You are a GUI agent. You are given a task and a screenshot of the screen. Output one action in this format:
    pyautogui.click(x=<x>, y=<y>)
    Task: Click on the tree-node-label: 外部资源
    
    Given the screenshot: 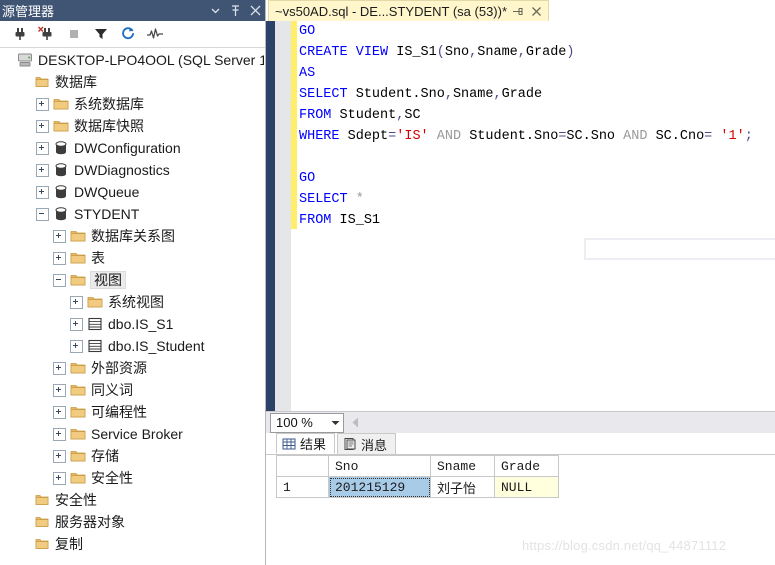 What is the action you would take?
    pyautogui.click(x=119, y=368)
    